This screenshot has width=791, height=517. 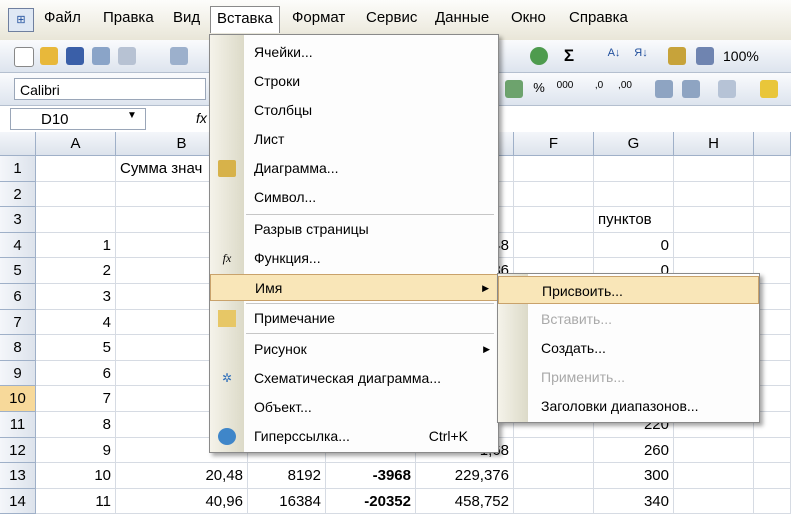 What do you see at coordinates (634, 245) in the screenshot?
I see `cell: 0` at bounding box center [634, 245].